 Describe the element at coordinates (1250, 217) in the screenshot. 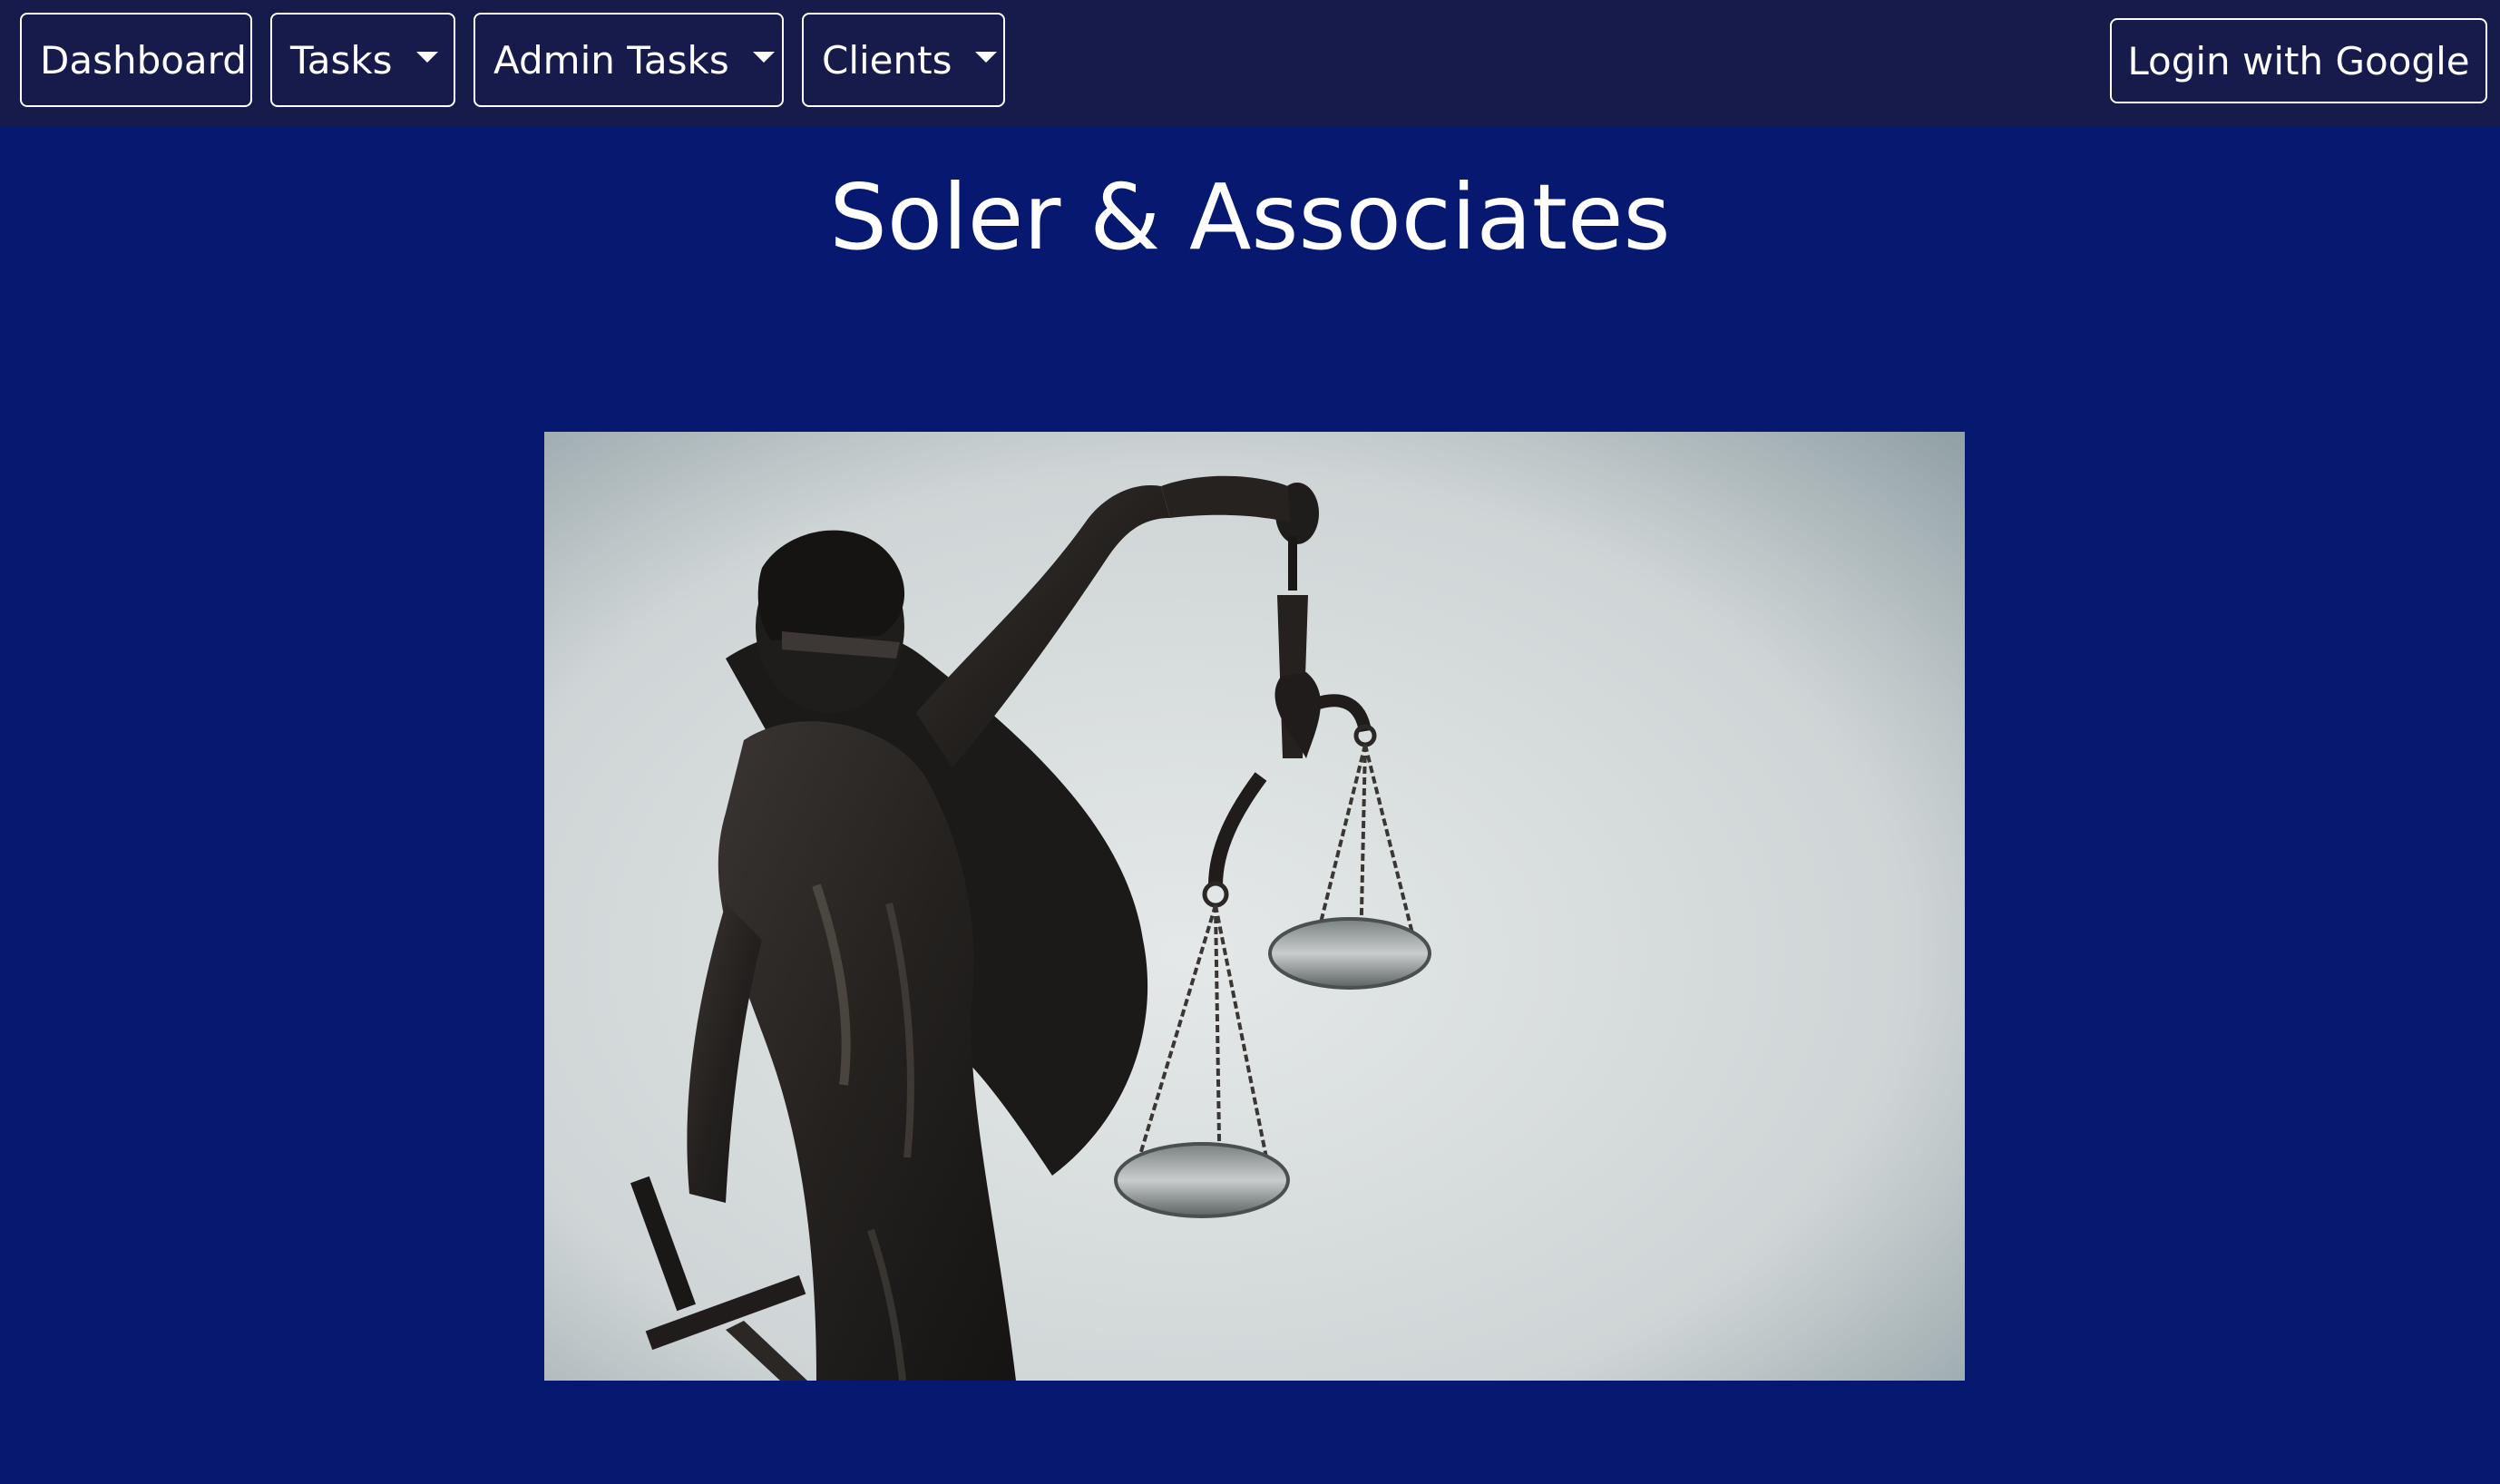

I see `page-title: Soler & Associates` at that location.